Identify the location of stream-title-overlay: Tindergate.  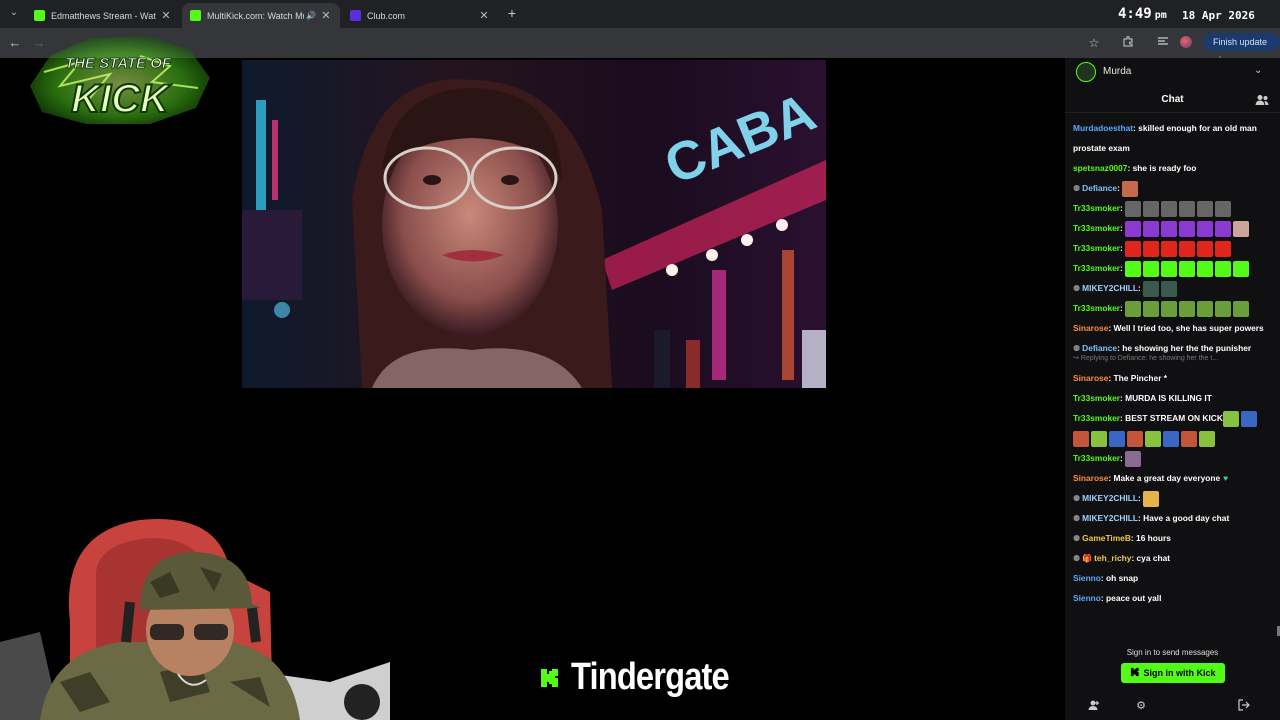
(650, 677).